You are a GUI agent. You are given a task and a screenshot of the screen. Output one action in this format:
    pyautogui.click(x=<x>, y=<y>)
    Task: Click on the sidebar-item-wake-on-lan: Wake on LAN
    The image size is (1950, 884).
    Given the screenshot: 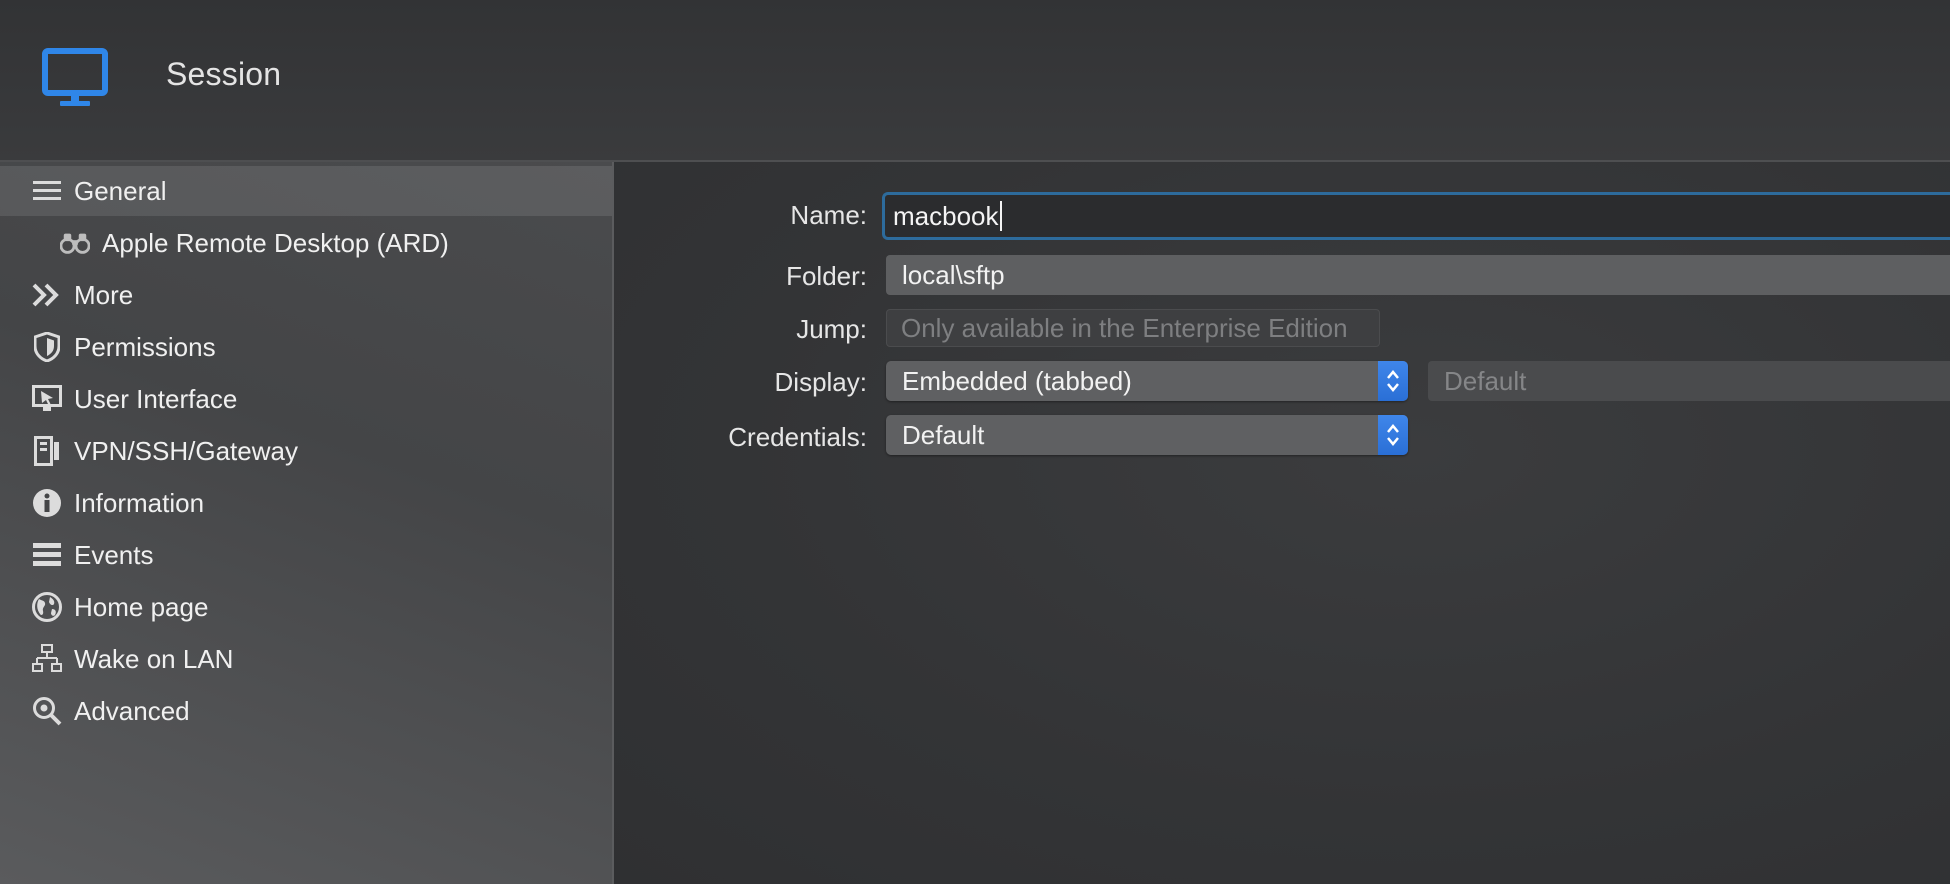 What is the action you would take?
    pyautogui.click(x=306, y=659)
    